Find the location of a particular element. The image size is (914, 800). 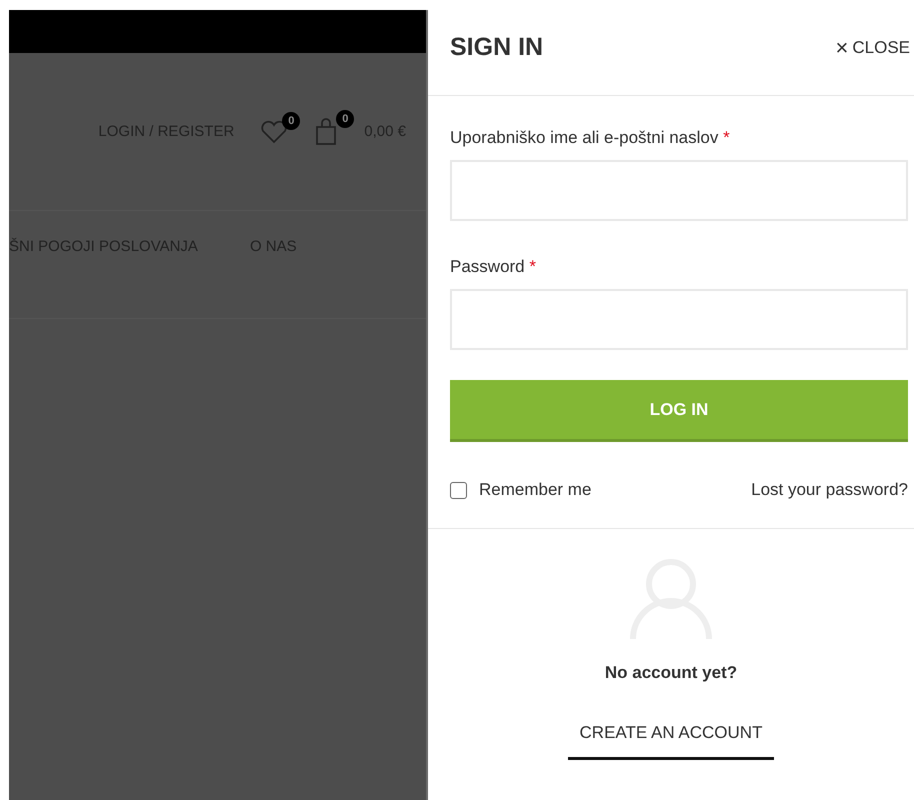

panel-title: SIGN IN is located at coordinates (497, 47).